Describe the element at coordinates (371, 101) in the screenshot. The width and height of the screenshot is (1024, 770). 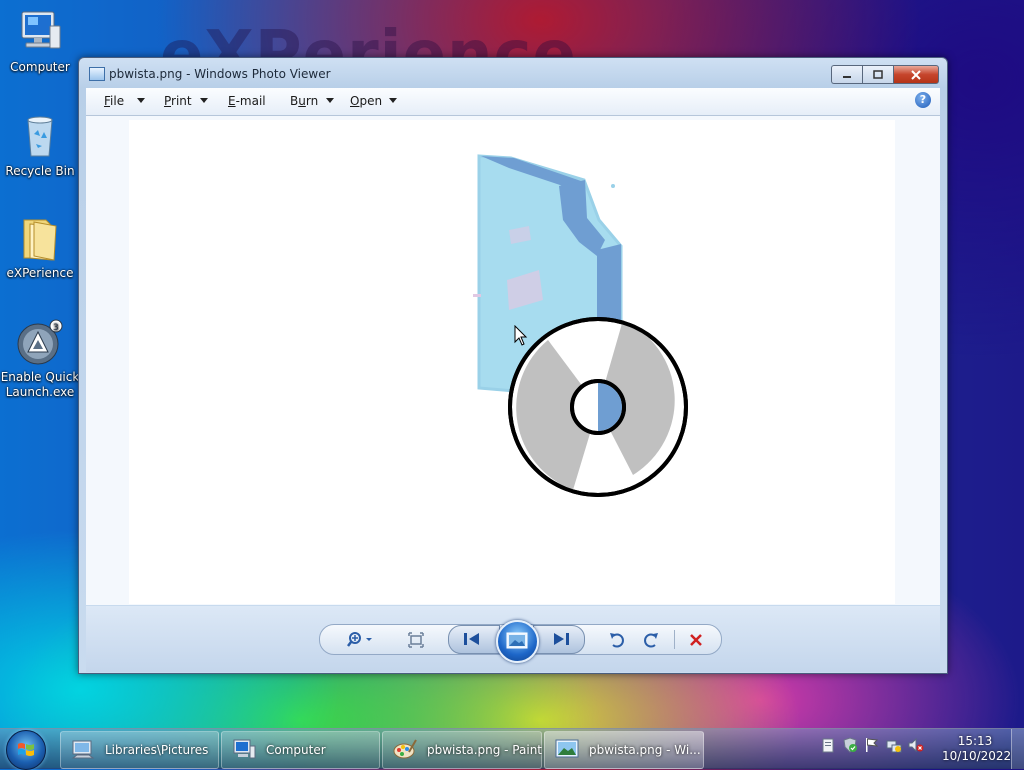
I see `menu-open-label: pen` at that location.